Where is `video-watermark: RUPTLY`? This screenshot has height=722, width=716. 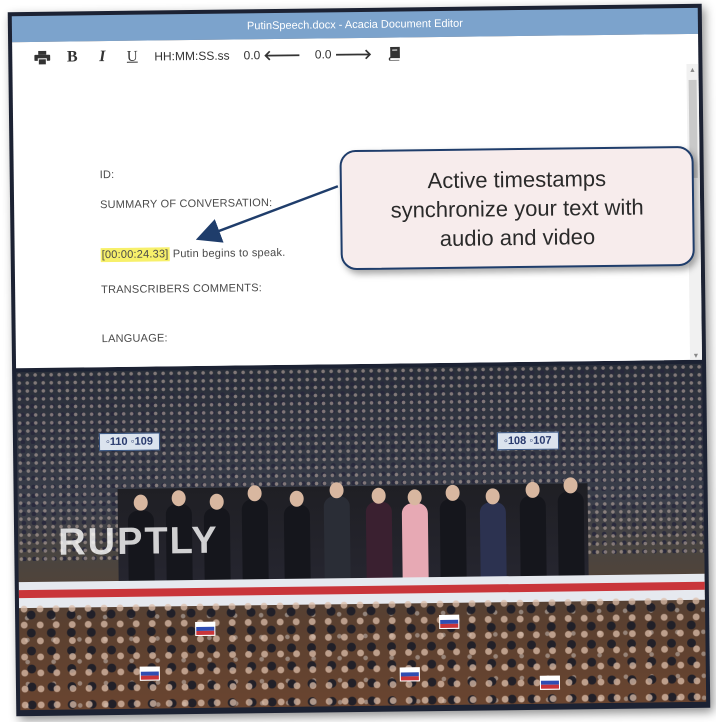 video-watermark: RUPTLY is located at coordinates (138, 541).